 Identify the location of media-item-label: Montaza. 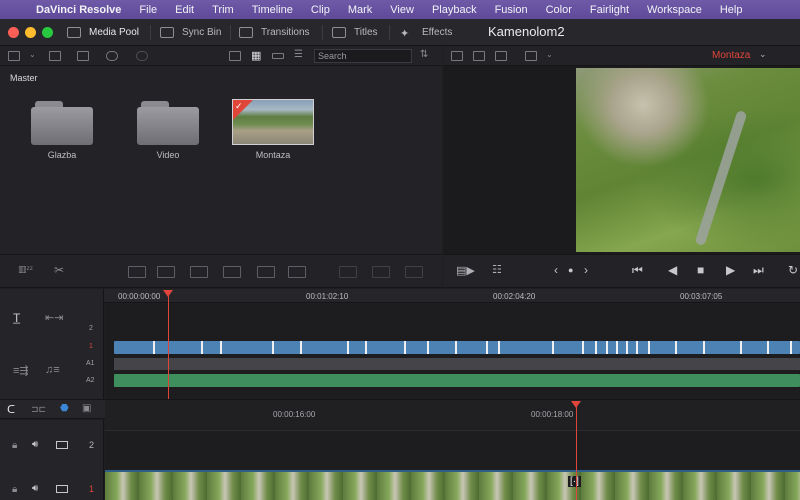
(273, 155).